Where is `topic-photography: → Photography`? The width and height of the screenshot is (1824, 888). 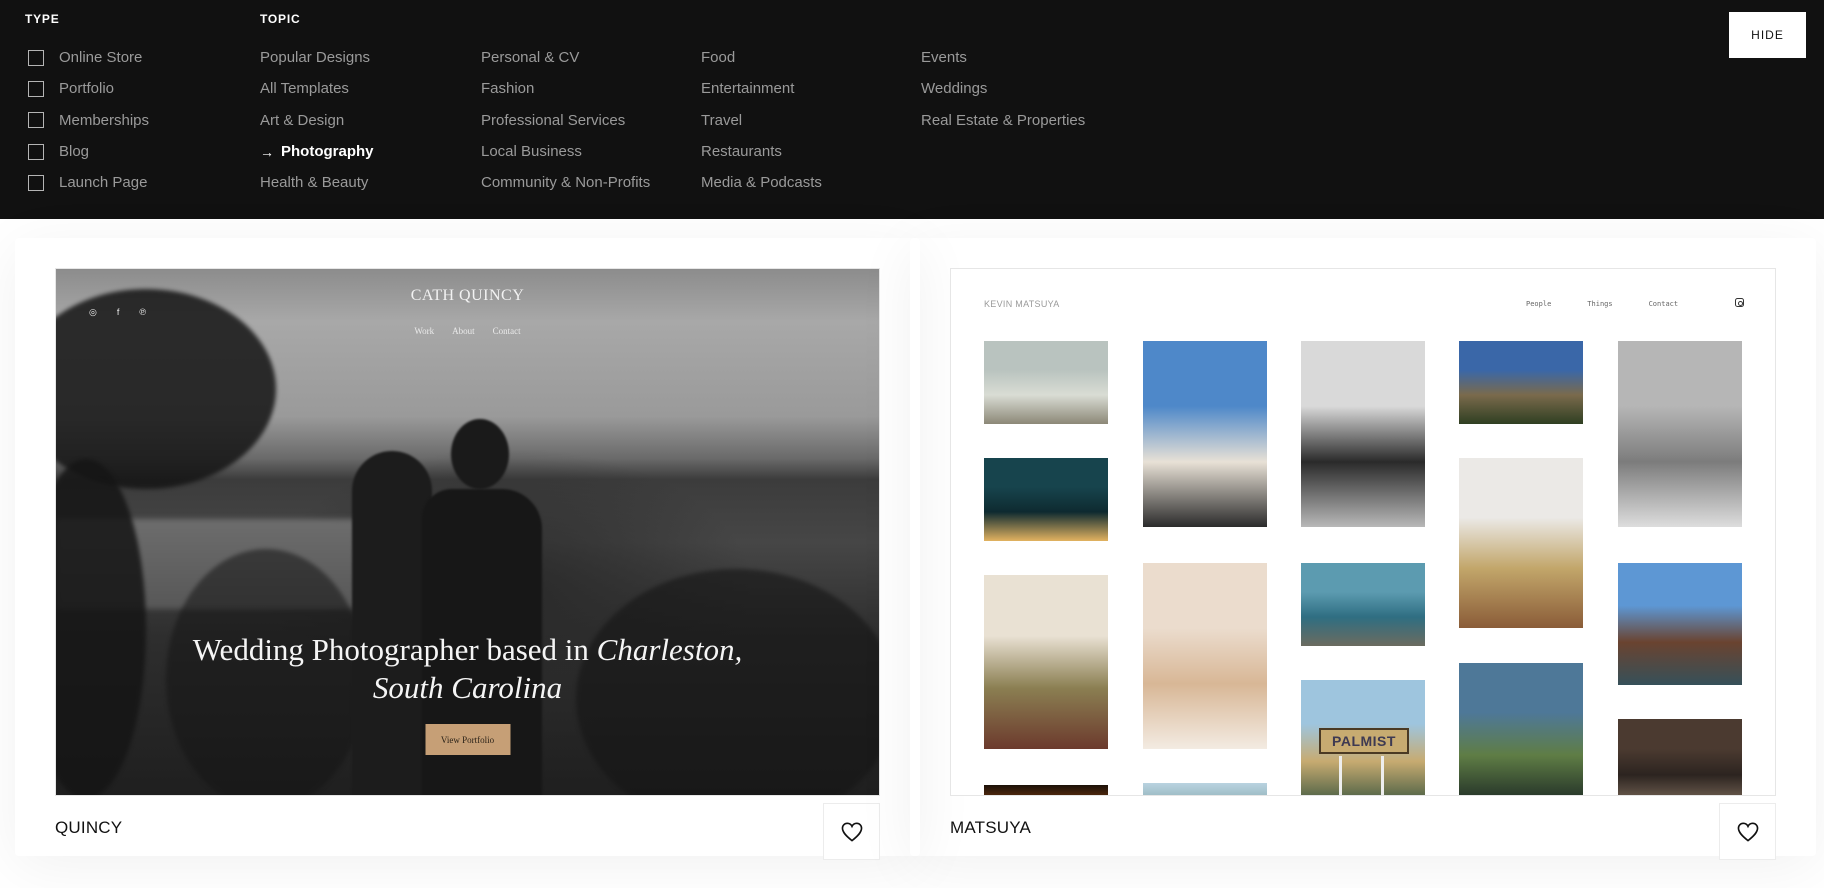
topic-photography: → Photography is located at coordinates (317, 151).